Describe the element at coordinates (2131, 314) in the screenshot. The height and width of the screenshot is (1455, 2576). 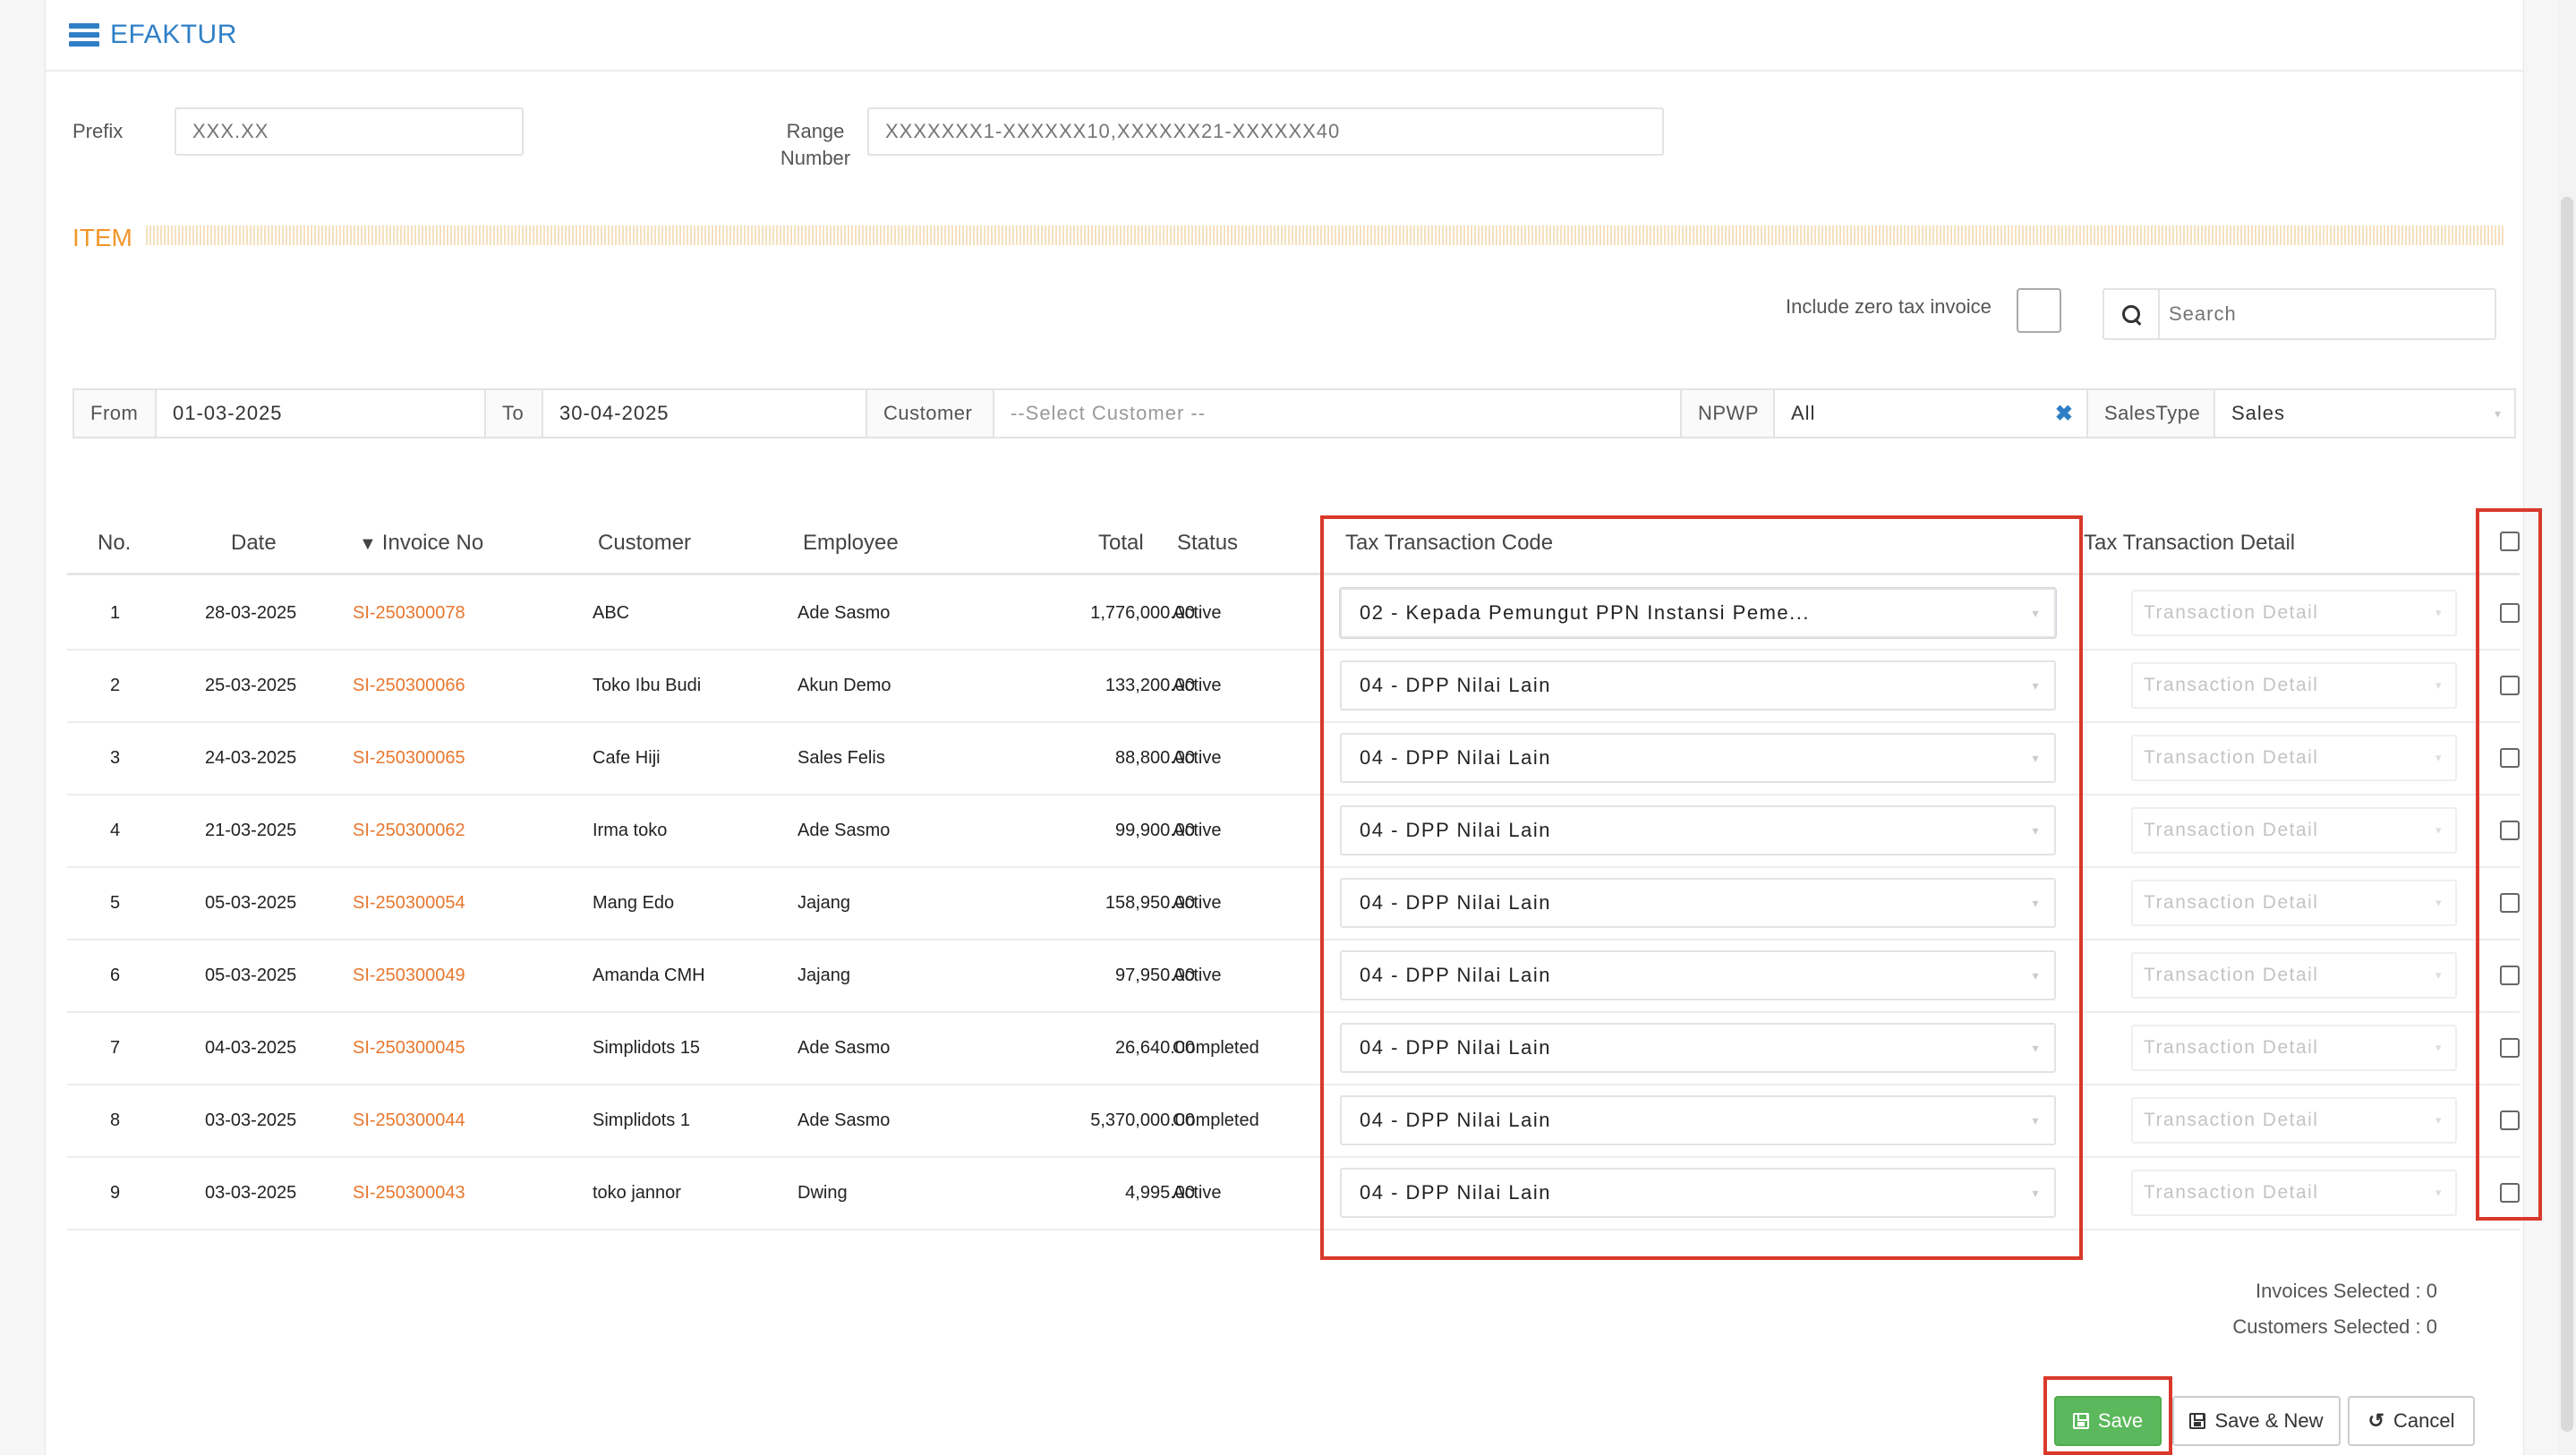
I see `search-icon` at that location.